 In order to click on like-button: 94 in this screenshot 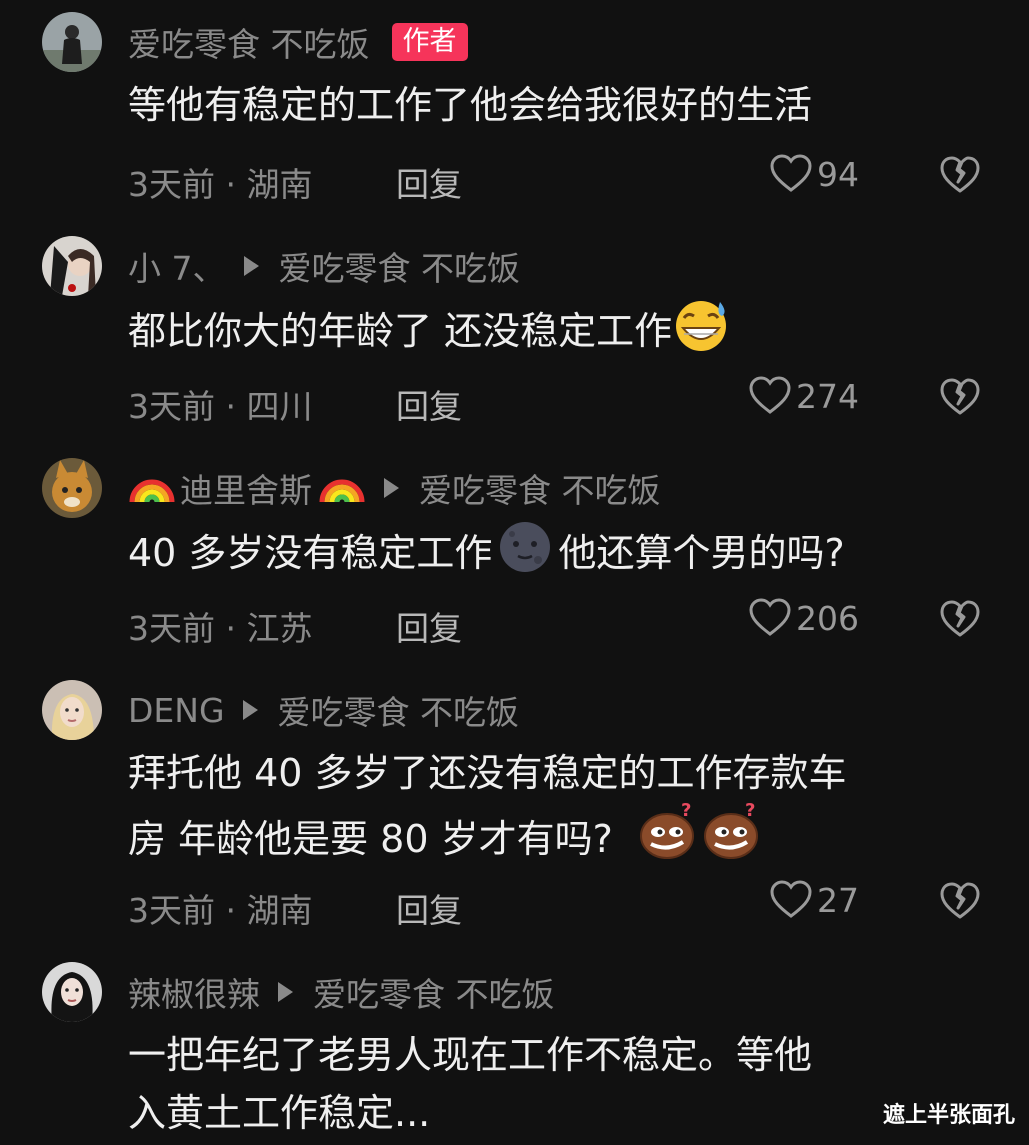, I will do `click(814, 174)`.